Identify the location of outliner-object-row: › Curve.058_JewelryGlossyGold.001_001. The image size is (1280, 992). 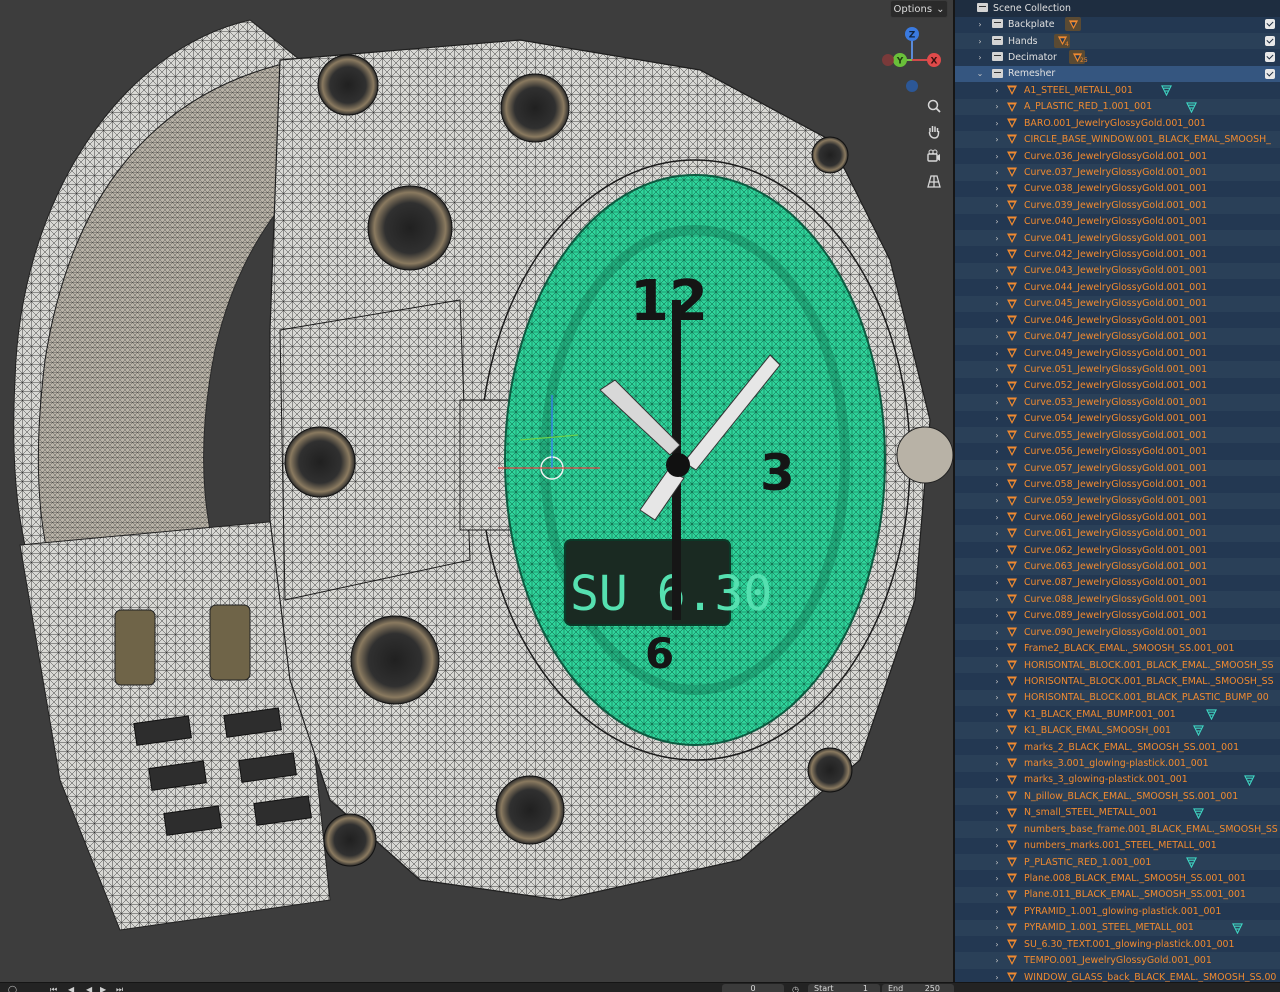
(1117, 484).